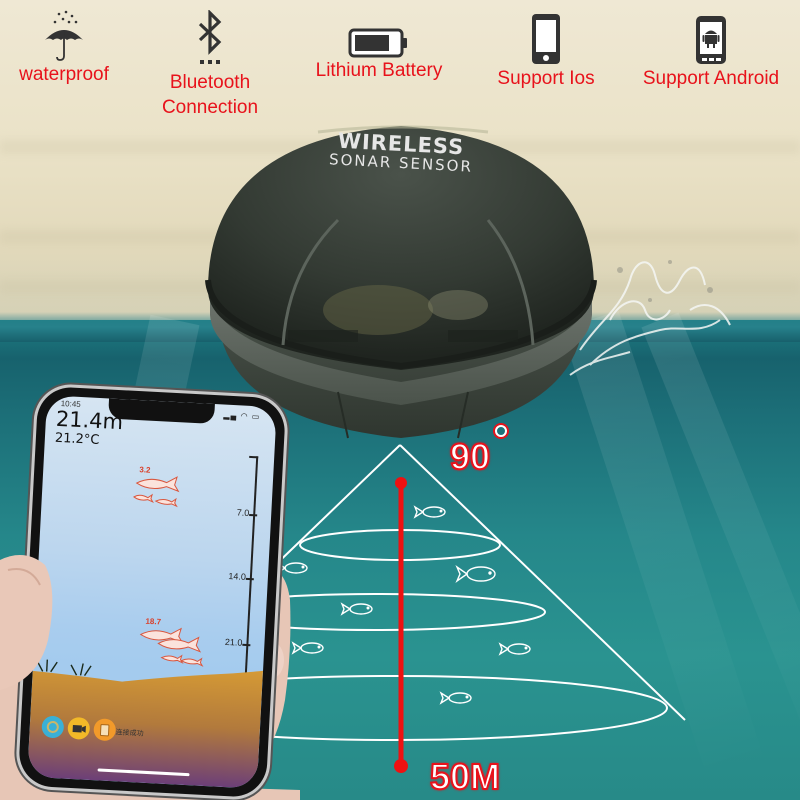  I want to click on settings-button, so click(53, 727).